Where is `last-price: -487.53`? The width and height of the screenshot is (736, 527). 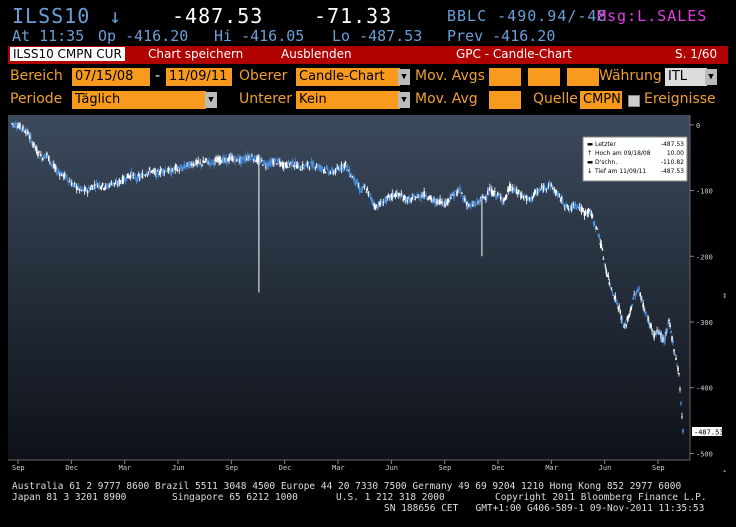
last-price: -487.53 is located at coordinates (218, 16).